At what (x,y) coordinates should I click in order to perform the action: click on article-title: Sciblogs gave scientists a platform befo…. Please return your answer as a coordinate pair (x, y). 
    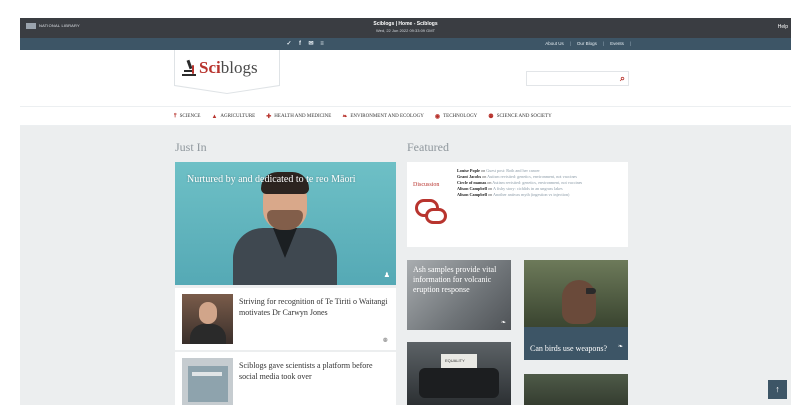
    Looking at the image, I should click on (314, 371).